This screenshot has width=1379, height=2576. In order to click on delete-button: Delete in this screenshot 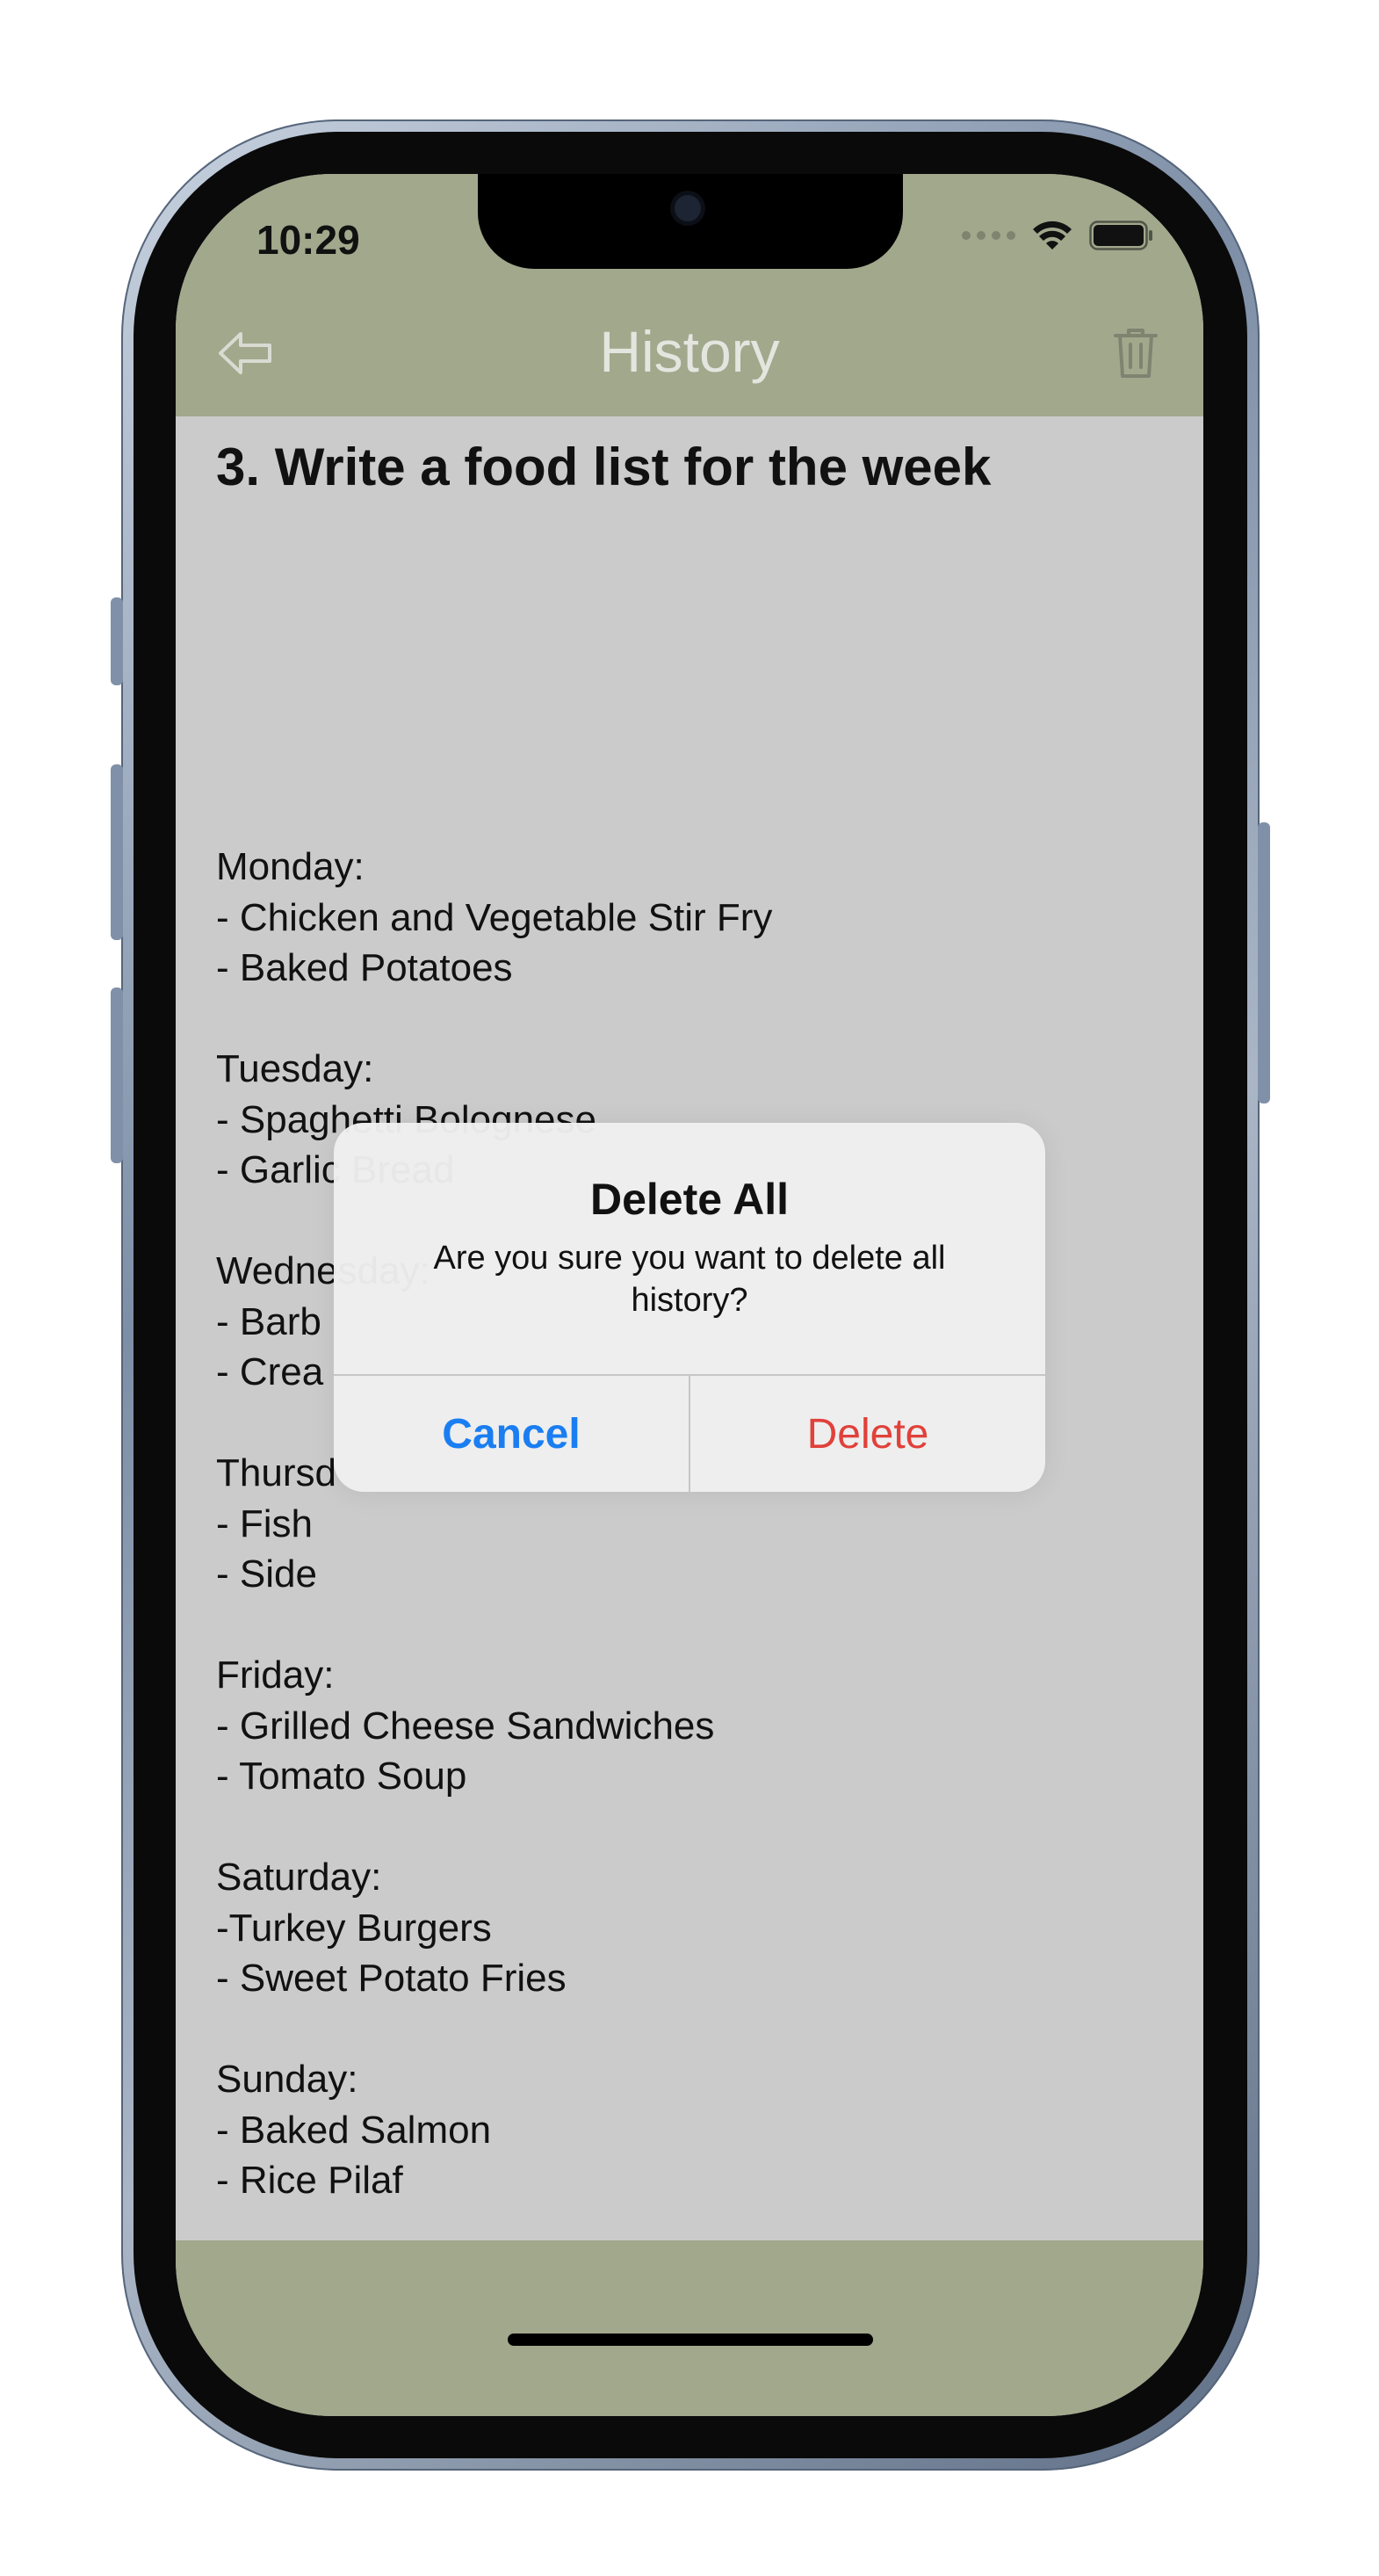, I will do `click(867, 1434)`.